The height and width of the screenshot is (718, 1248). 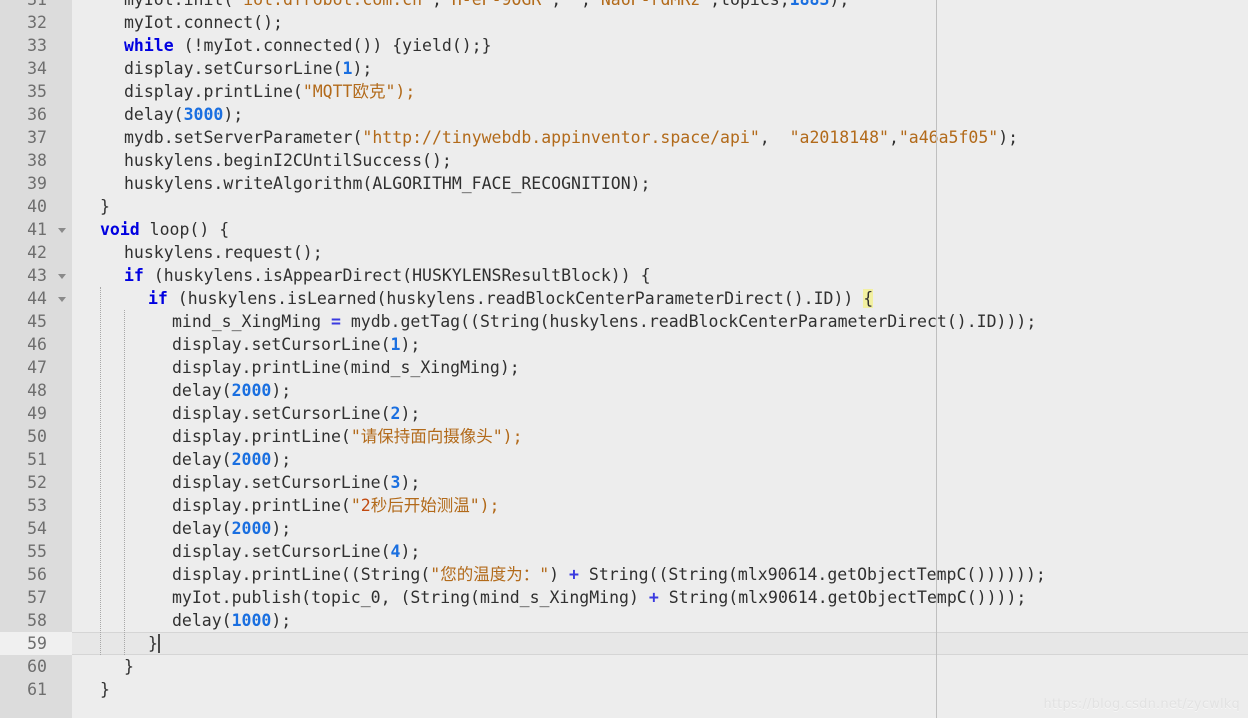 I want to click on gutter-row: 35, so click(x=36, y=91).